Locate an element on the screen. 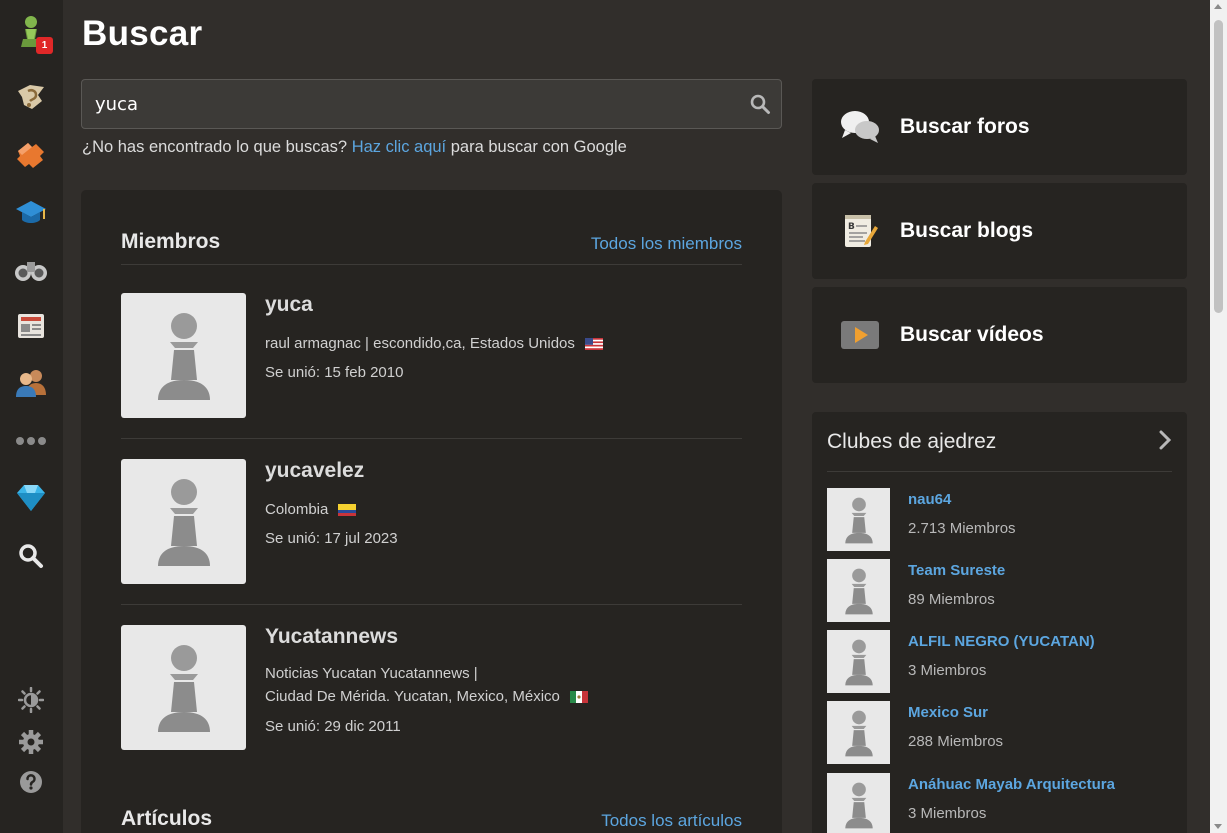  hint-text-after: para buscar con Google is located at coordinates (536, 147).